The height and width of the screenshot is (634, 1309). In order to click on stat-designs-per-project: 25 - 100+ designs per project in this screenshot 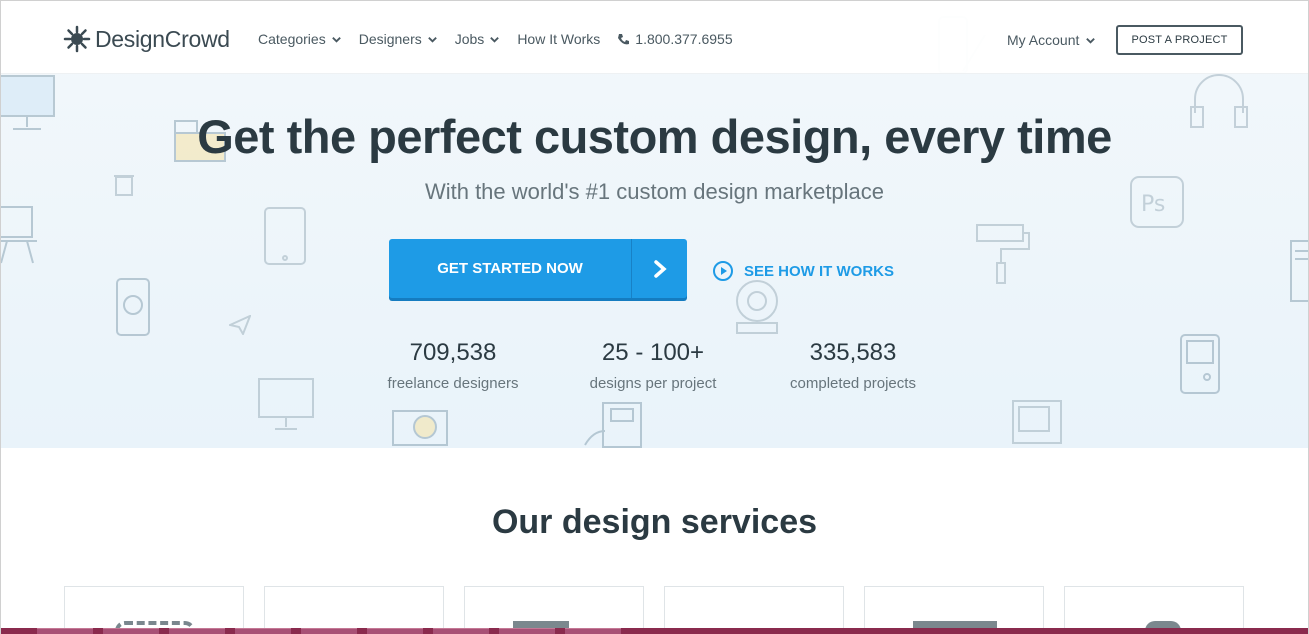, I will do `click(653, 365)`.